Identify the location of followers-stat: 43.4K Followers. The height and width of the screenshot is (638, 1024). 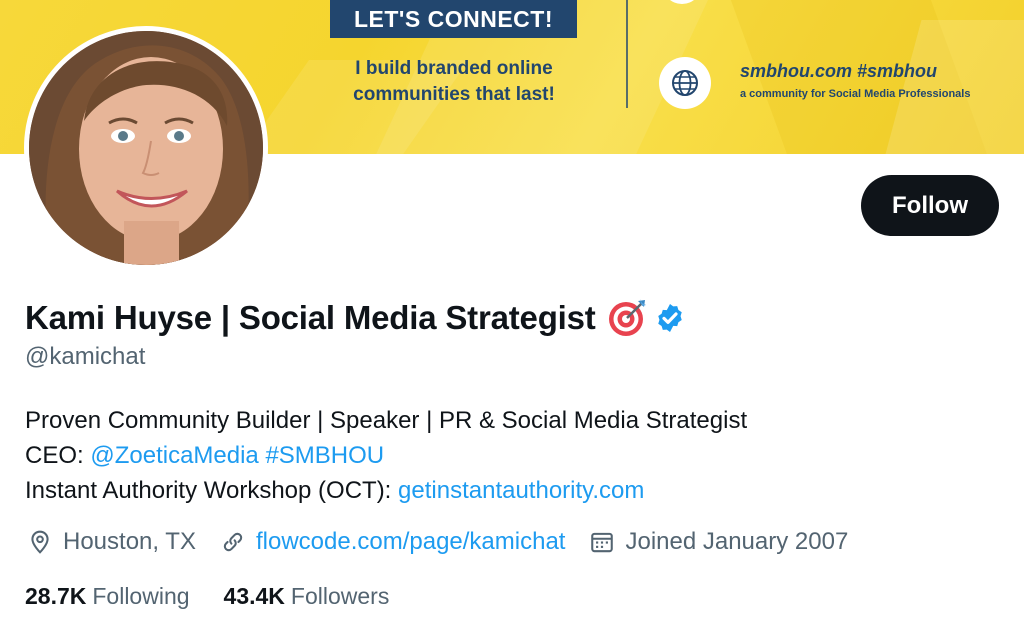
(307, 596).